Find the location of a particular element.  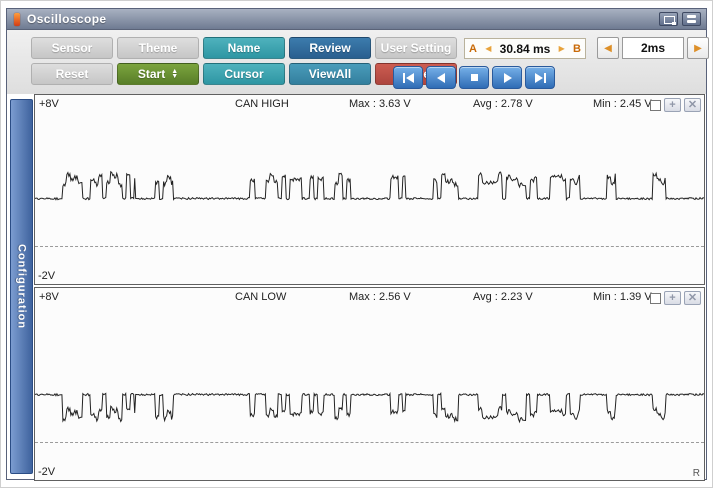

timebase-control: ◀ 2ms ▶ is located at coordinates (653, 48).